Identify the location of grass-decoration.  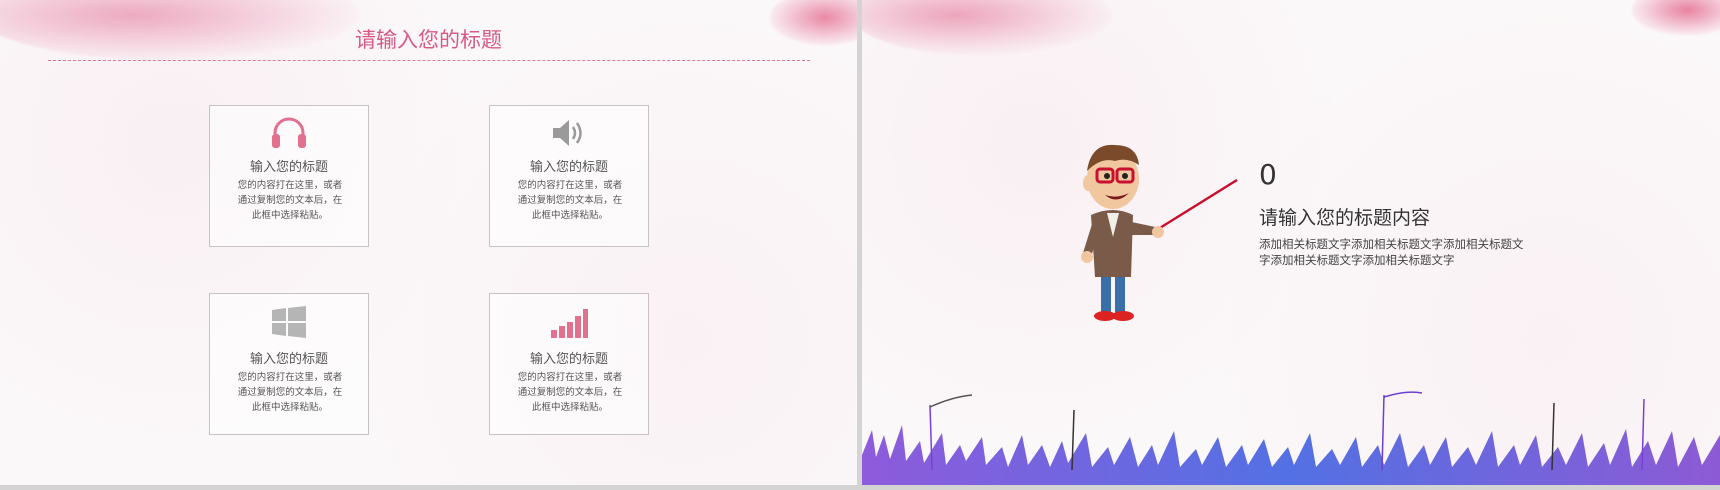
(1291, 438).